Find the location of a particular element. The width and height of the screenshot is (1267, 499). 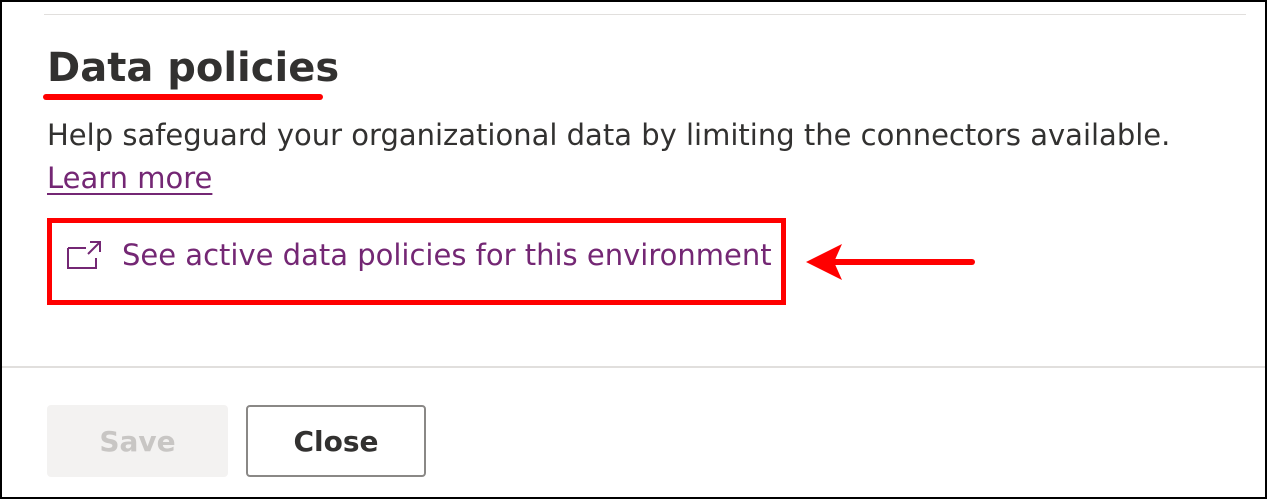

section-title: Data policies is located at coordinates (193, 68).